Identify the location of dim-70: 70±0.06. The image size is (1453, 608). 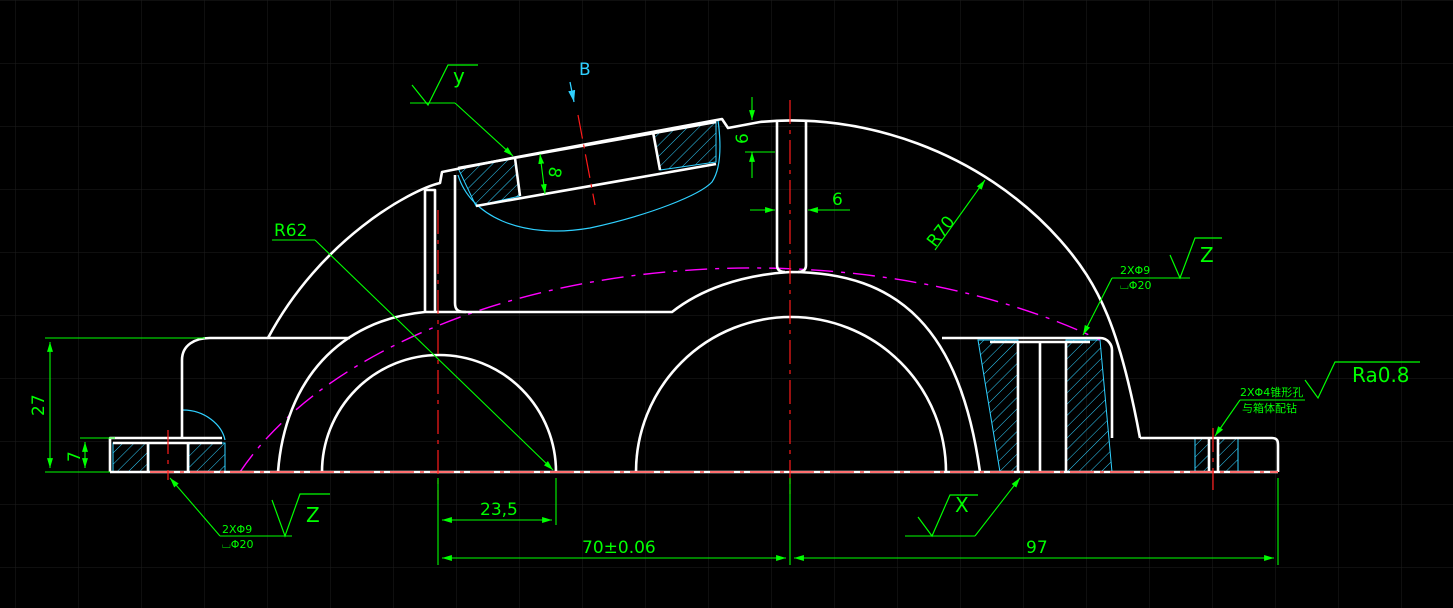
(619, 548).